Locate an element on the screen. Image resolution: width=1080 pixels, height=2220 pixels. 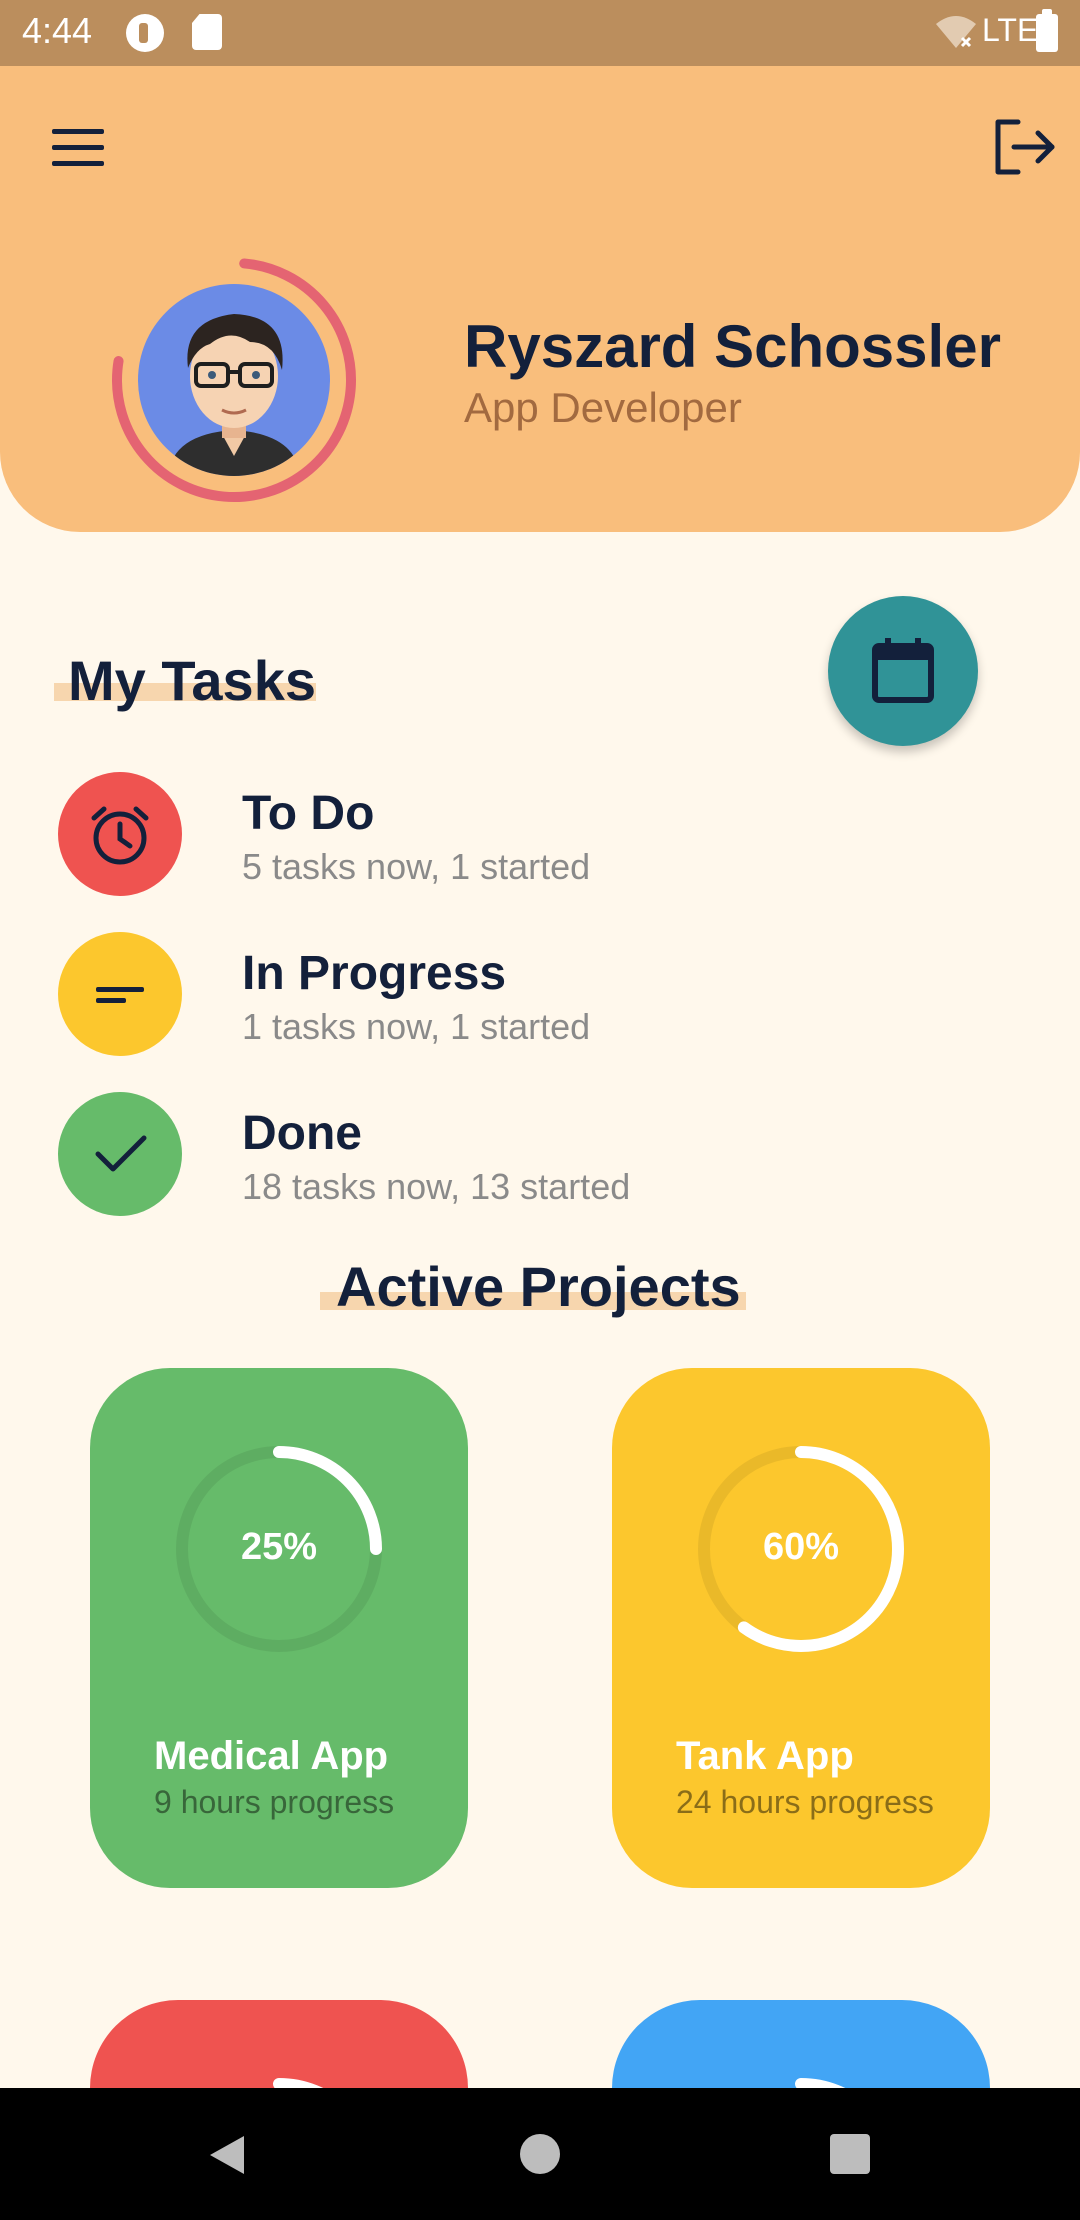
sd-card-icon is located at coordinates (207, 32).